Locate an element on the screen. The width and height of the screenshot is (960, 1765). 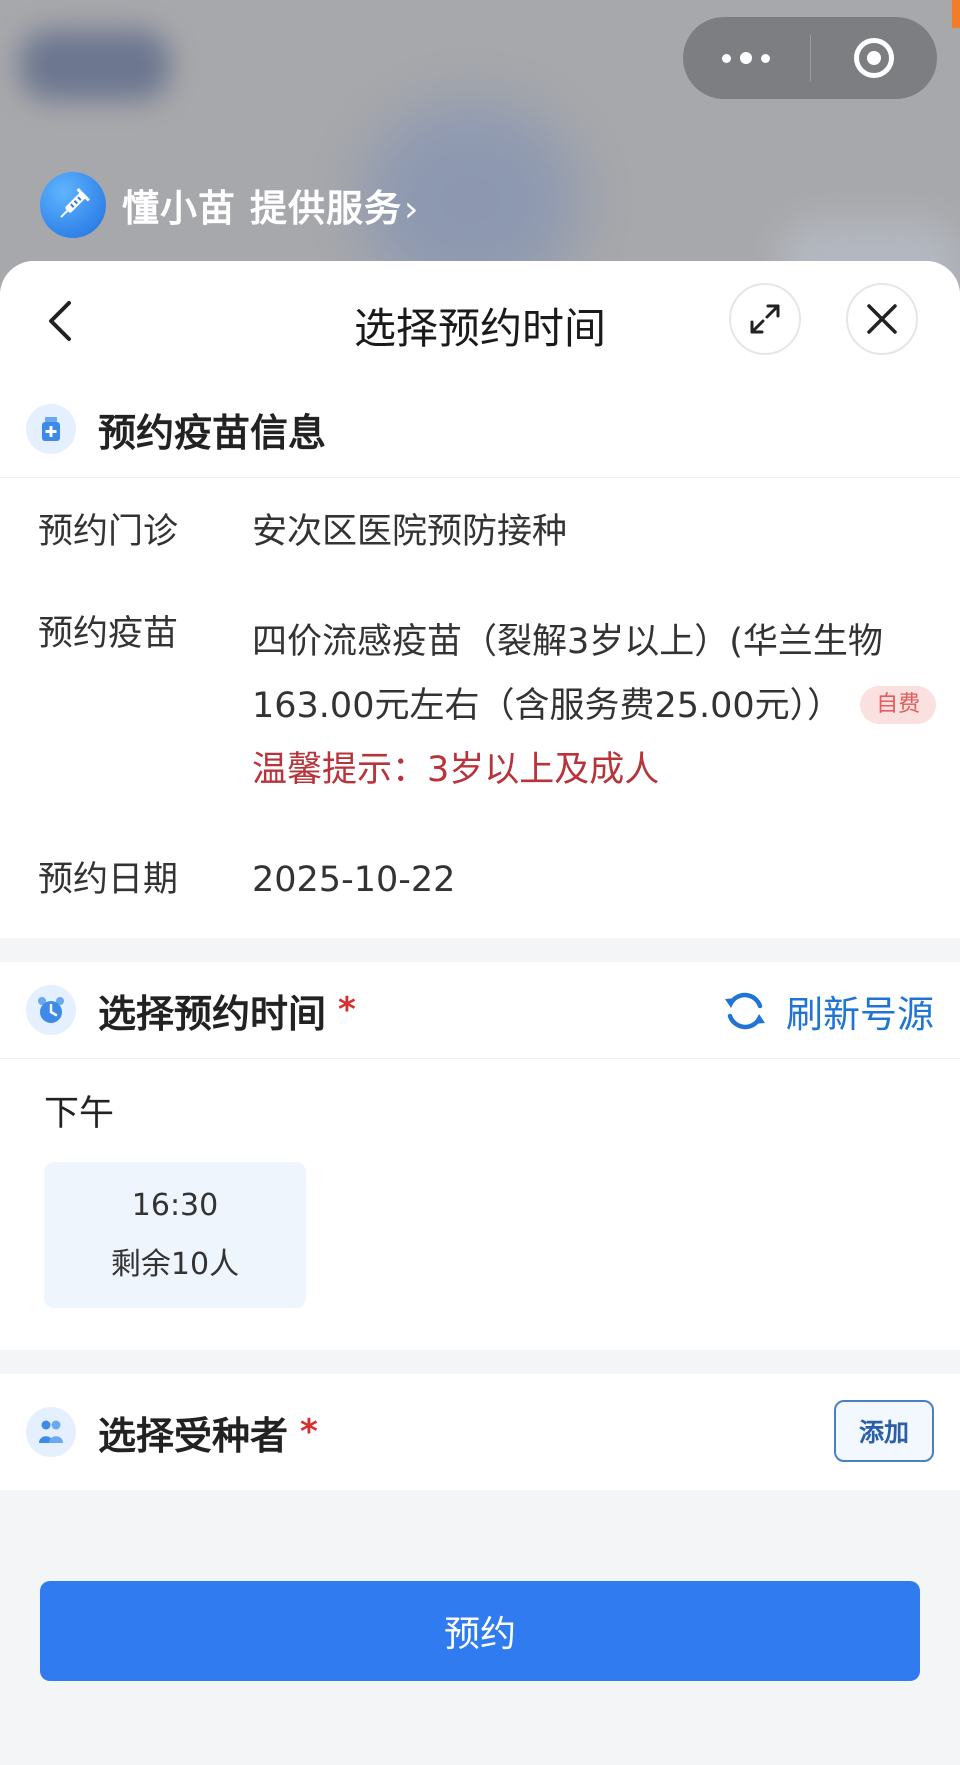
target-icon is located at coordinates (873, 58).